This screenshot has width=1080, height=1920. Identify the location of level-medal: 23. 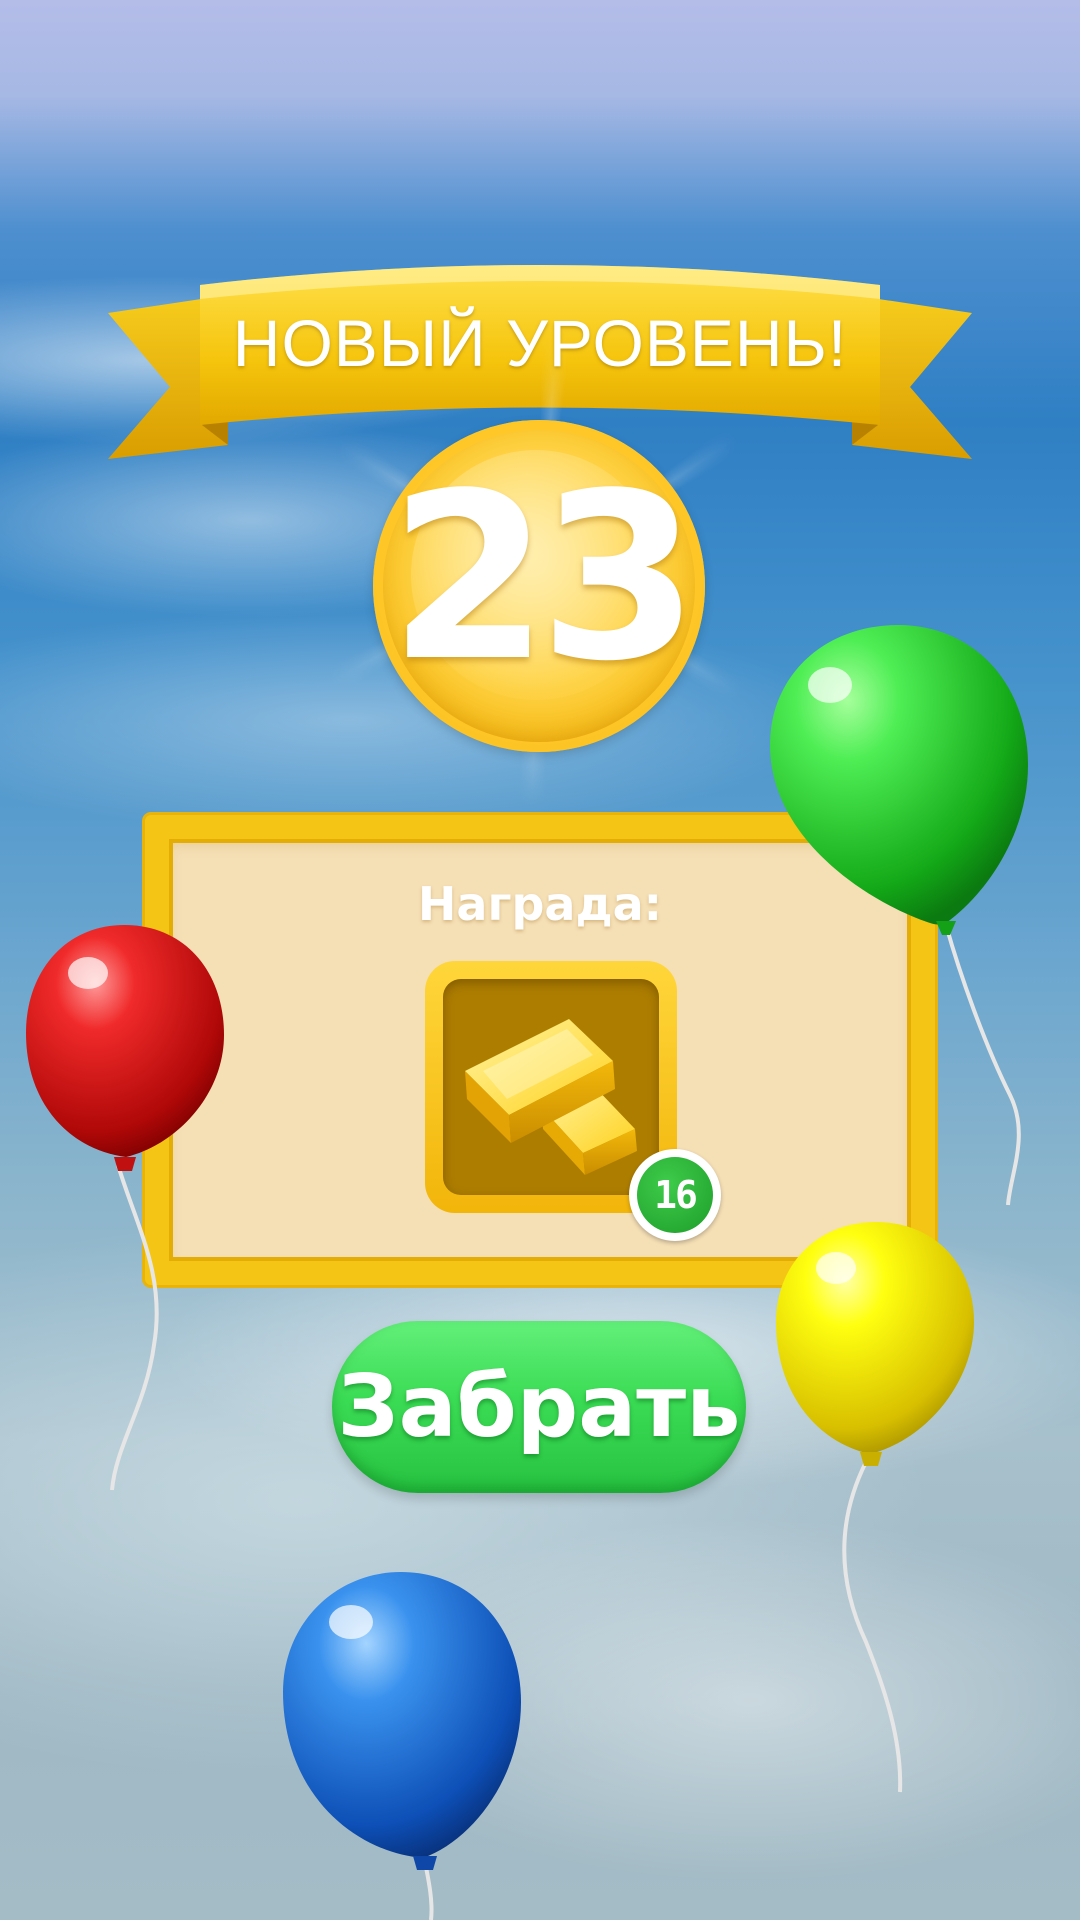
(539, 586).